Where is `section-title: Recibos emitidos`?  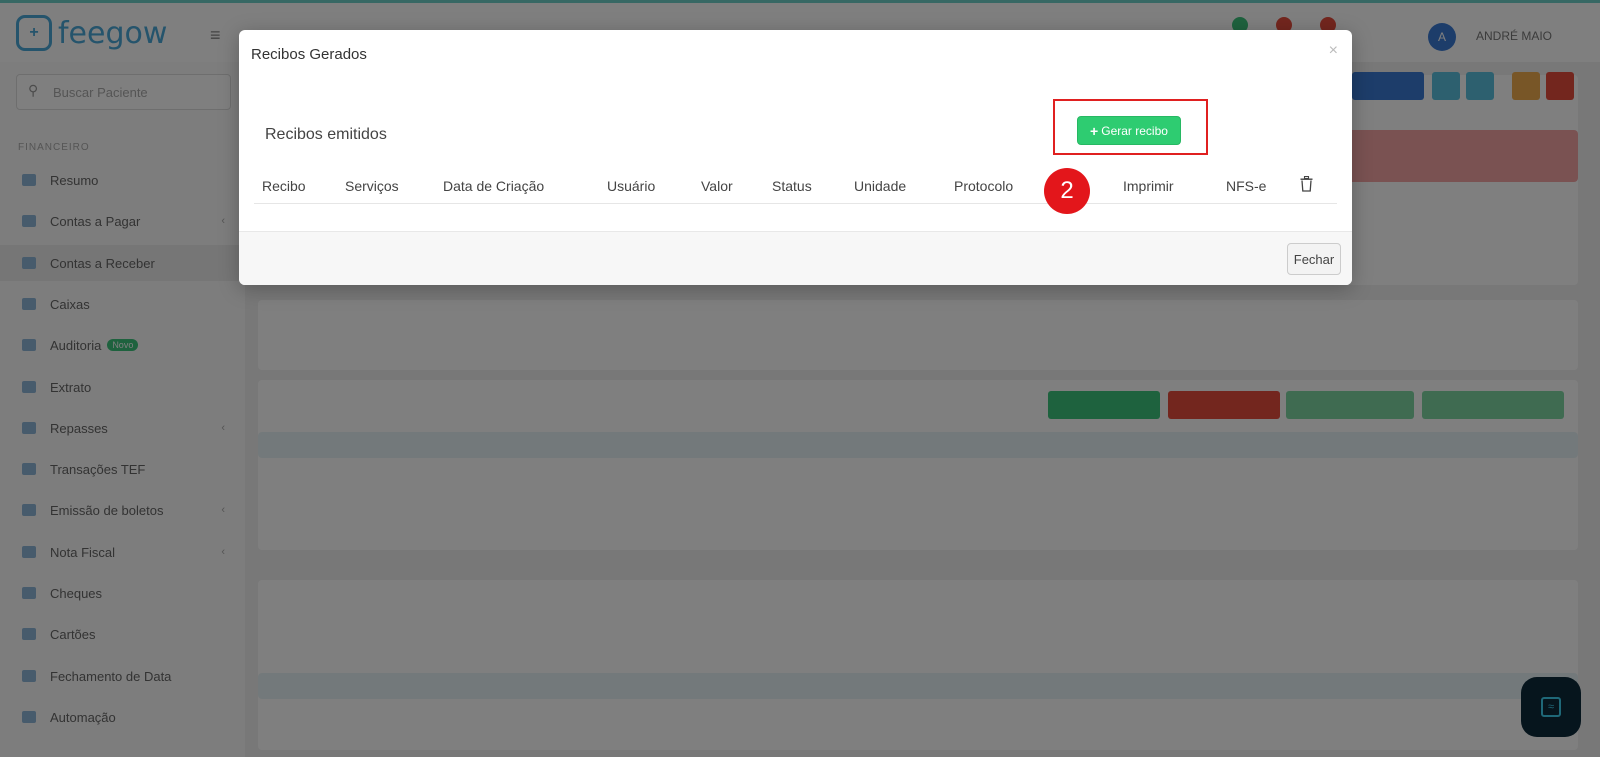
section-title: Recibos emitidos is located at coordinates (326, 134).